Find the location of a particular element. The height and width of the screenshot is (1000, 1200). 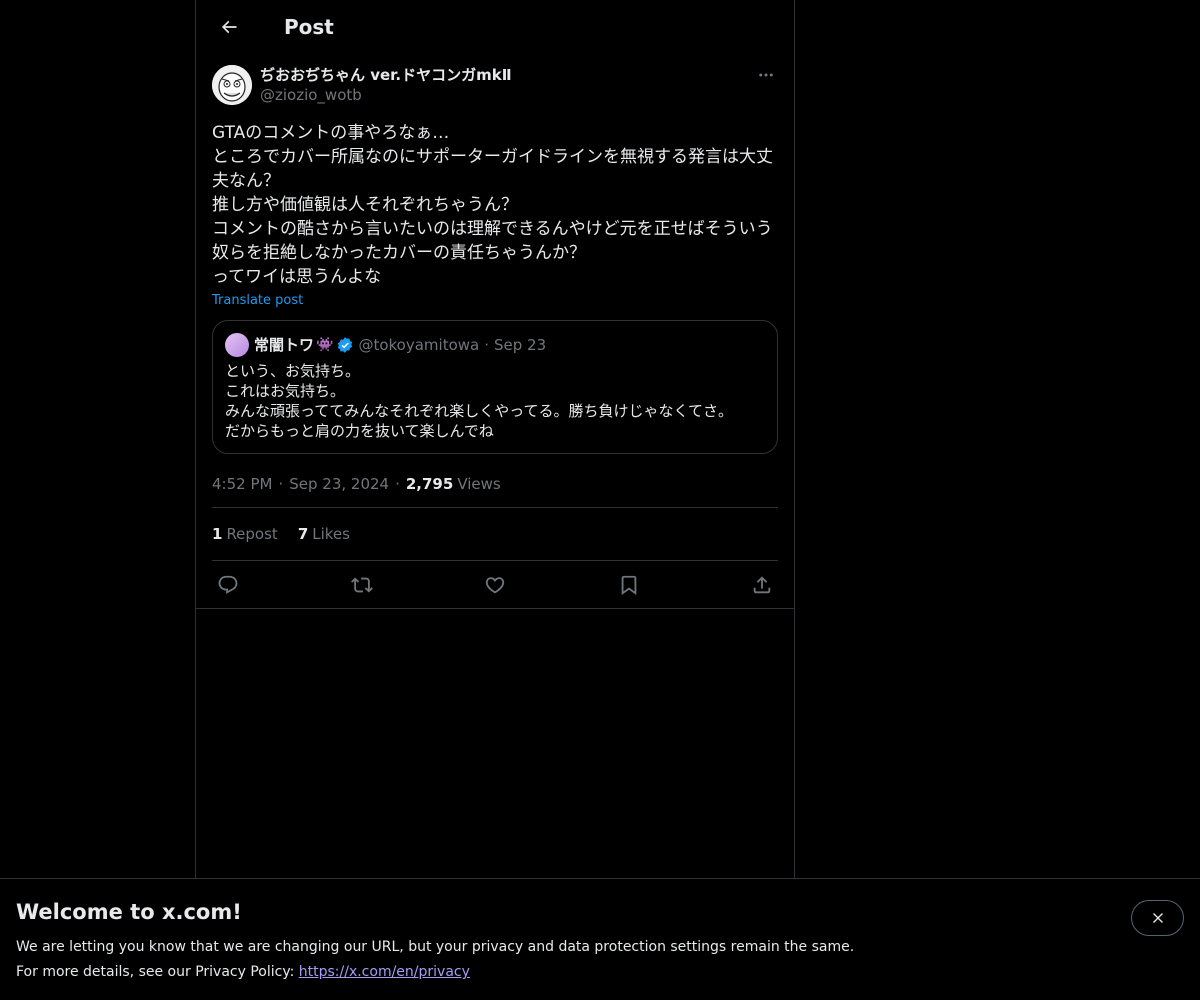

more-button is located at coordinates (766, 75).